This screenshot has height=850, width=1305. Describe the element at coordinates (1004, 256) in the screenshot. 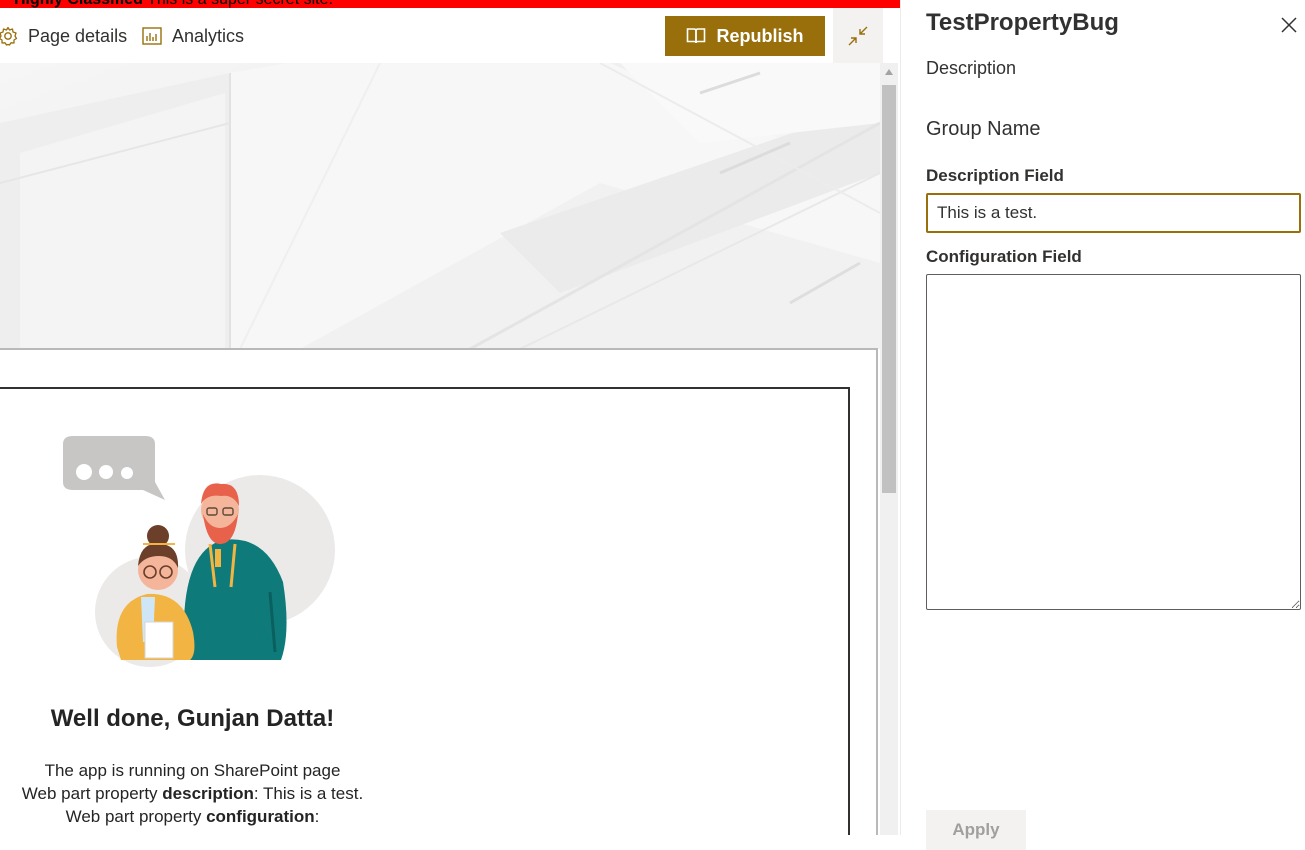

I see `configuration-field-label: Configuration Field` at that location.